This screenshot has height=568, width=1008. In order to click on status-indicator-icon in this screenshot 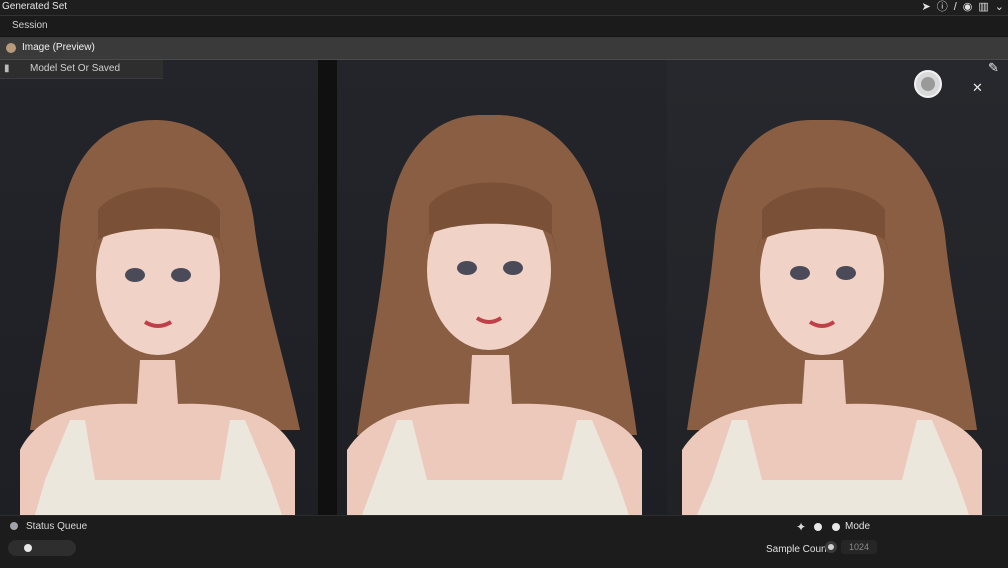, I will do `click(14, 526)`.